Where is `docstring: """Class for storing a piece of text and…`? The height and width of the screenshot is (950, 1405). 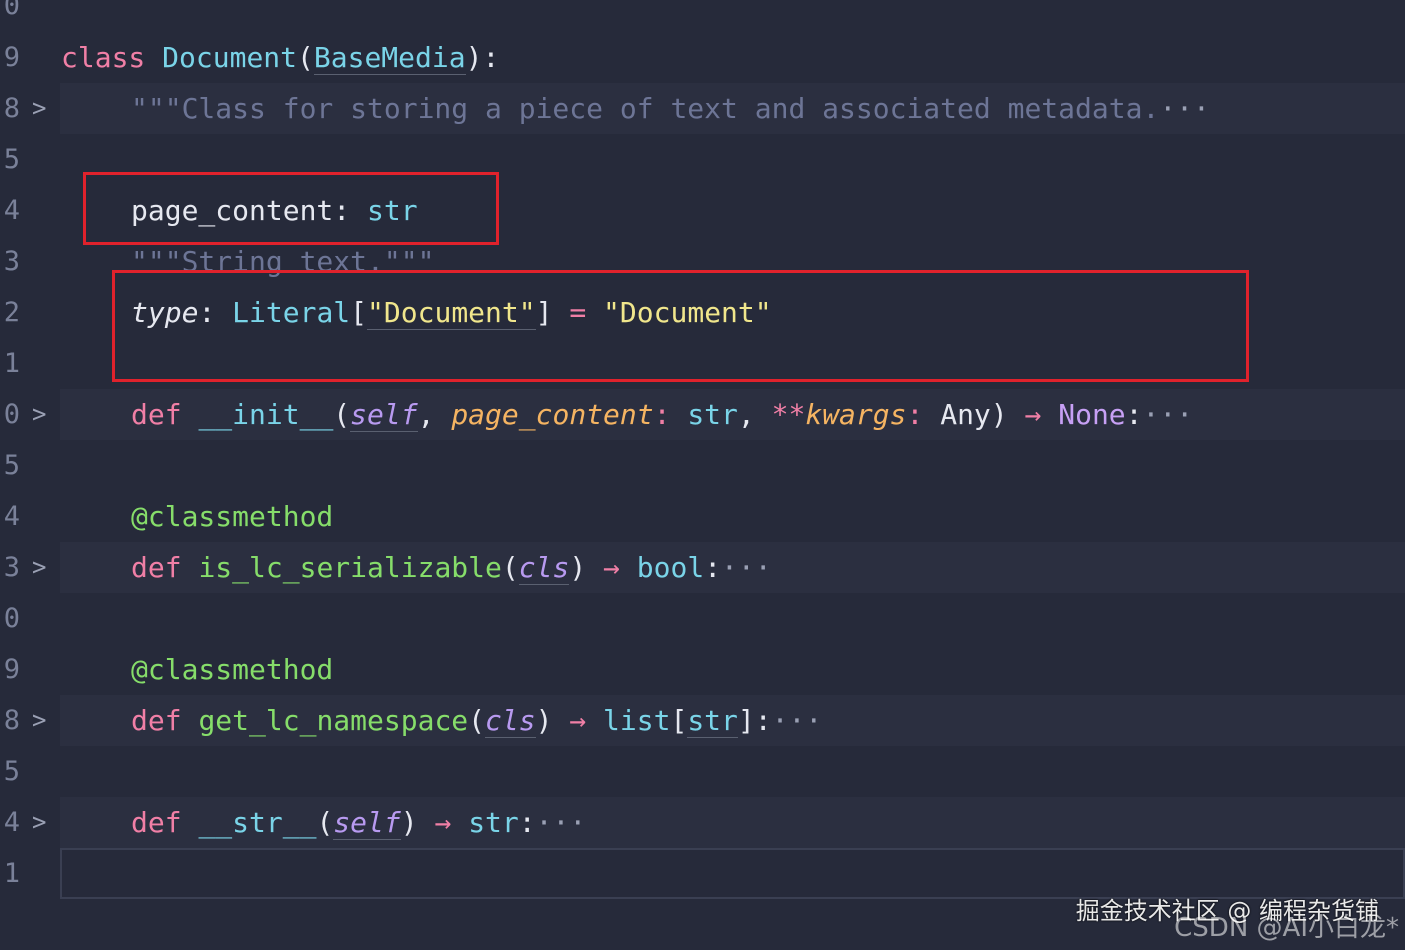
docstring: """Class for storing a piece of text and… is located at coordinates (645, 108).